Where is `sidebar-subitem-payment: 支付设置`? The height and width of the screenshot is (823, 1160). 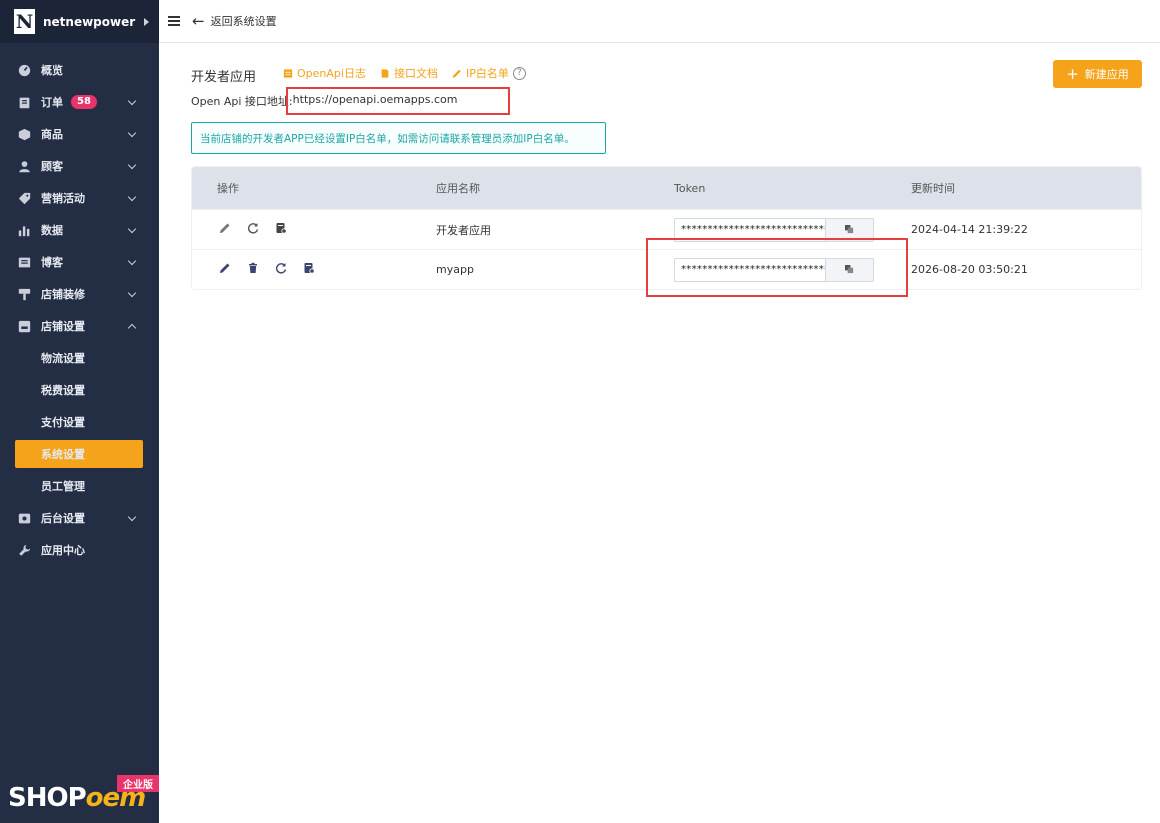
sidebar-subitem-payment: 支付设置 is located at coordinates (79, 422).